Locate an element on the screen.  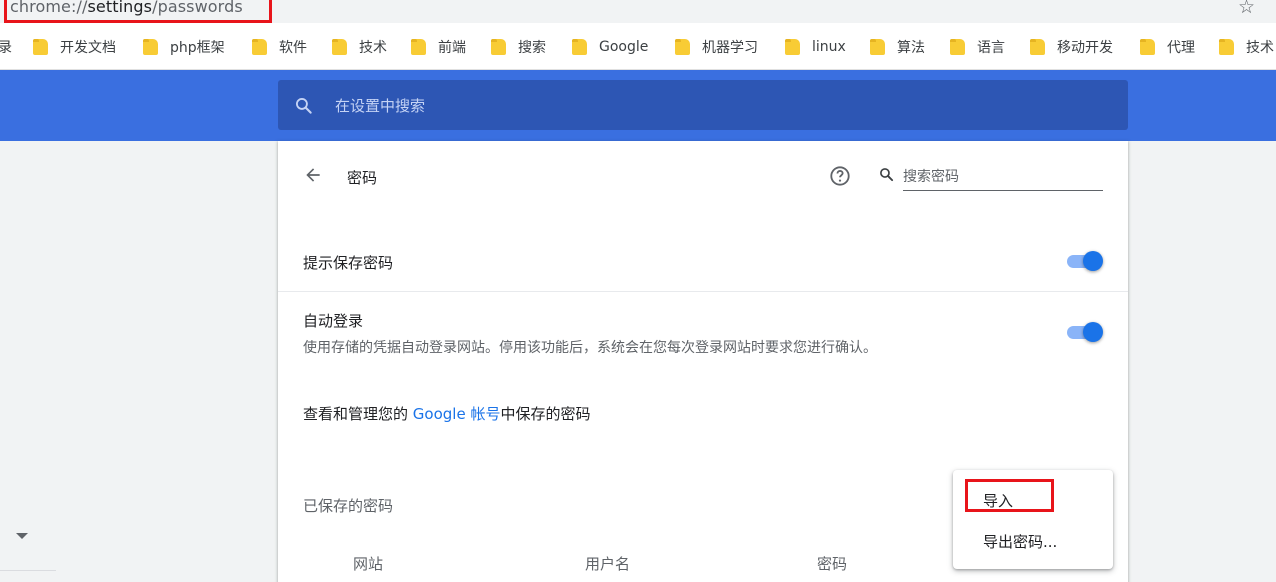
manage-account-text: 查看和管理您的 Google 帐号中保存的密码 is located at coordinates (447, 414).